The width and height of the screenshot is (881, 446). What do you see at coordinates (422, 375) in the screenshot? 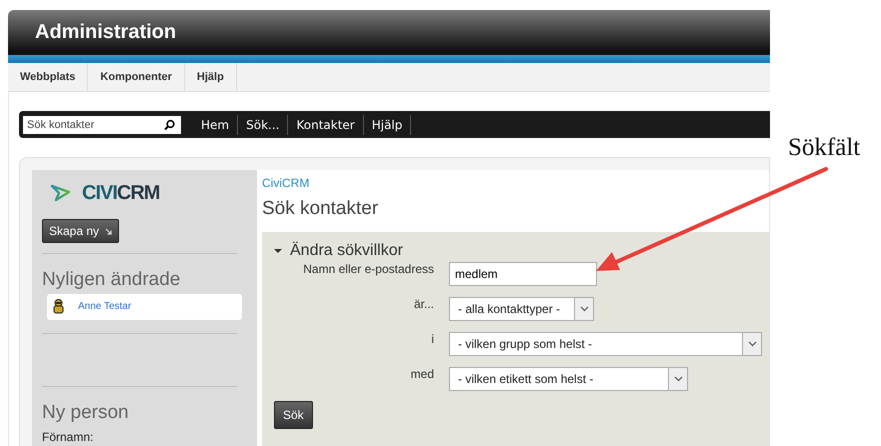
I see `field-label: med` at bounding box center [422, 375].